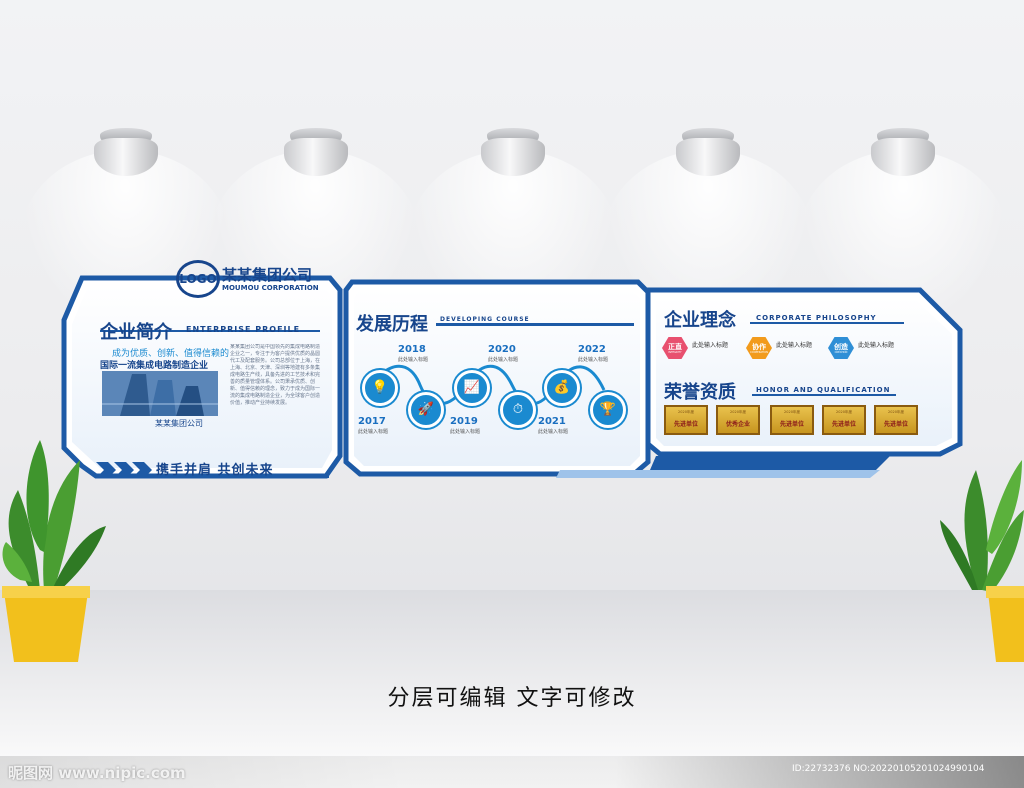 This screenshot has height=788, width=1024. I want to click on lightbulb-icon: 💡, so click(380, 387).